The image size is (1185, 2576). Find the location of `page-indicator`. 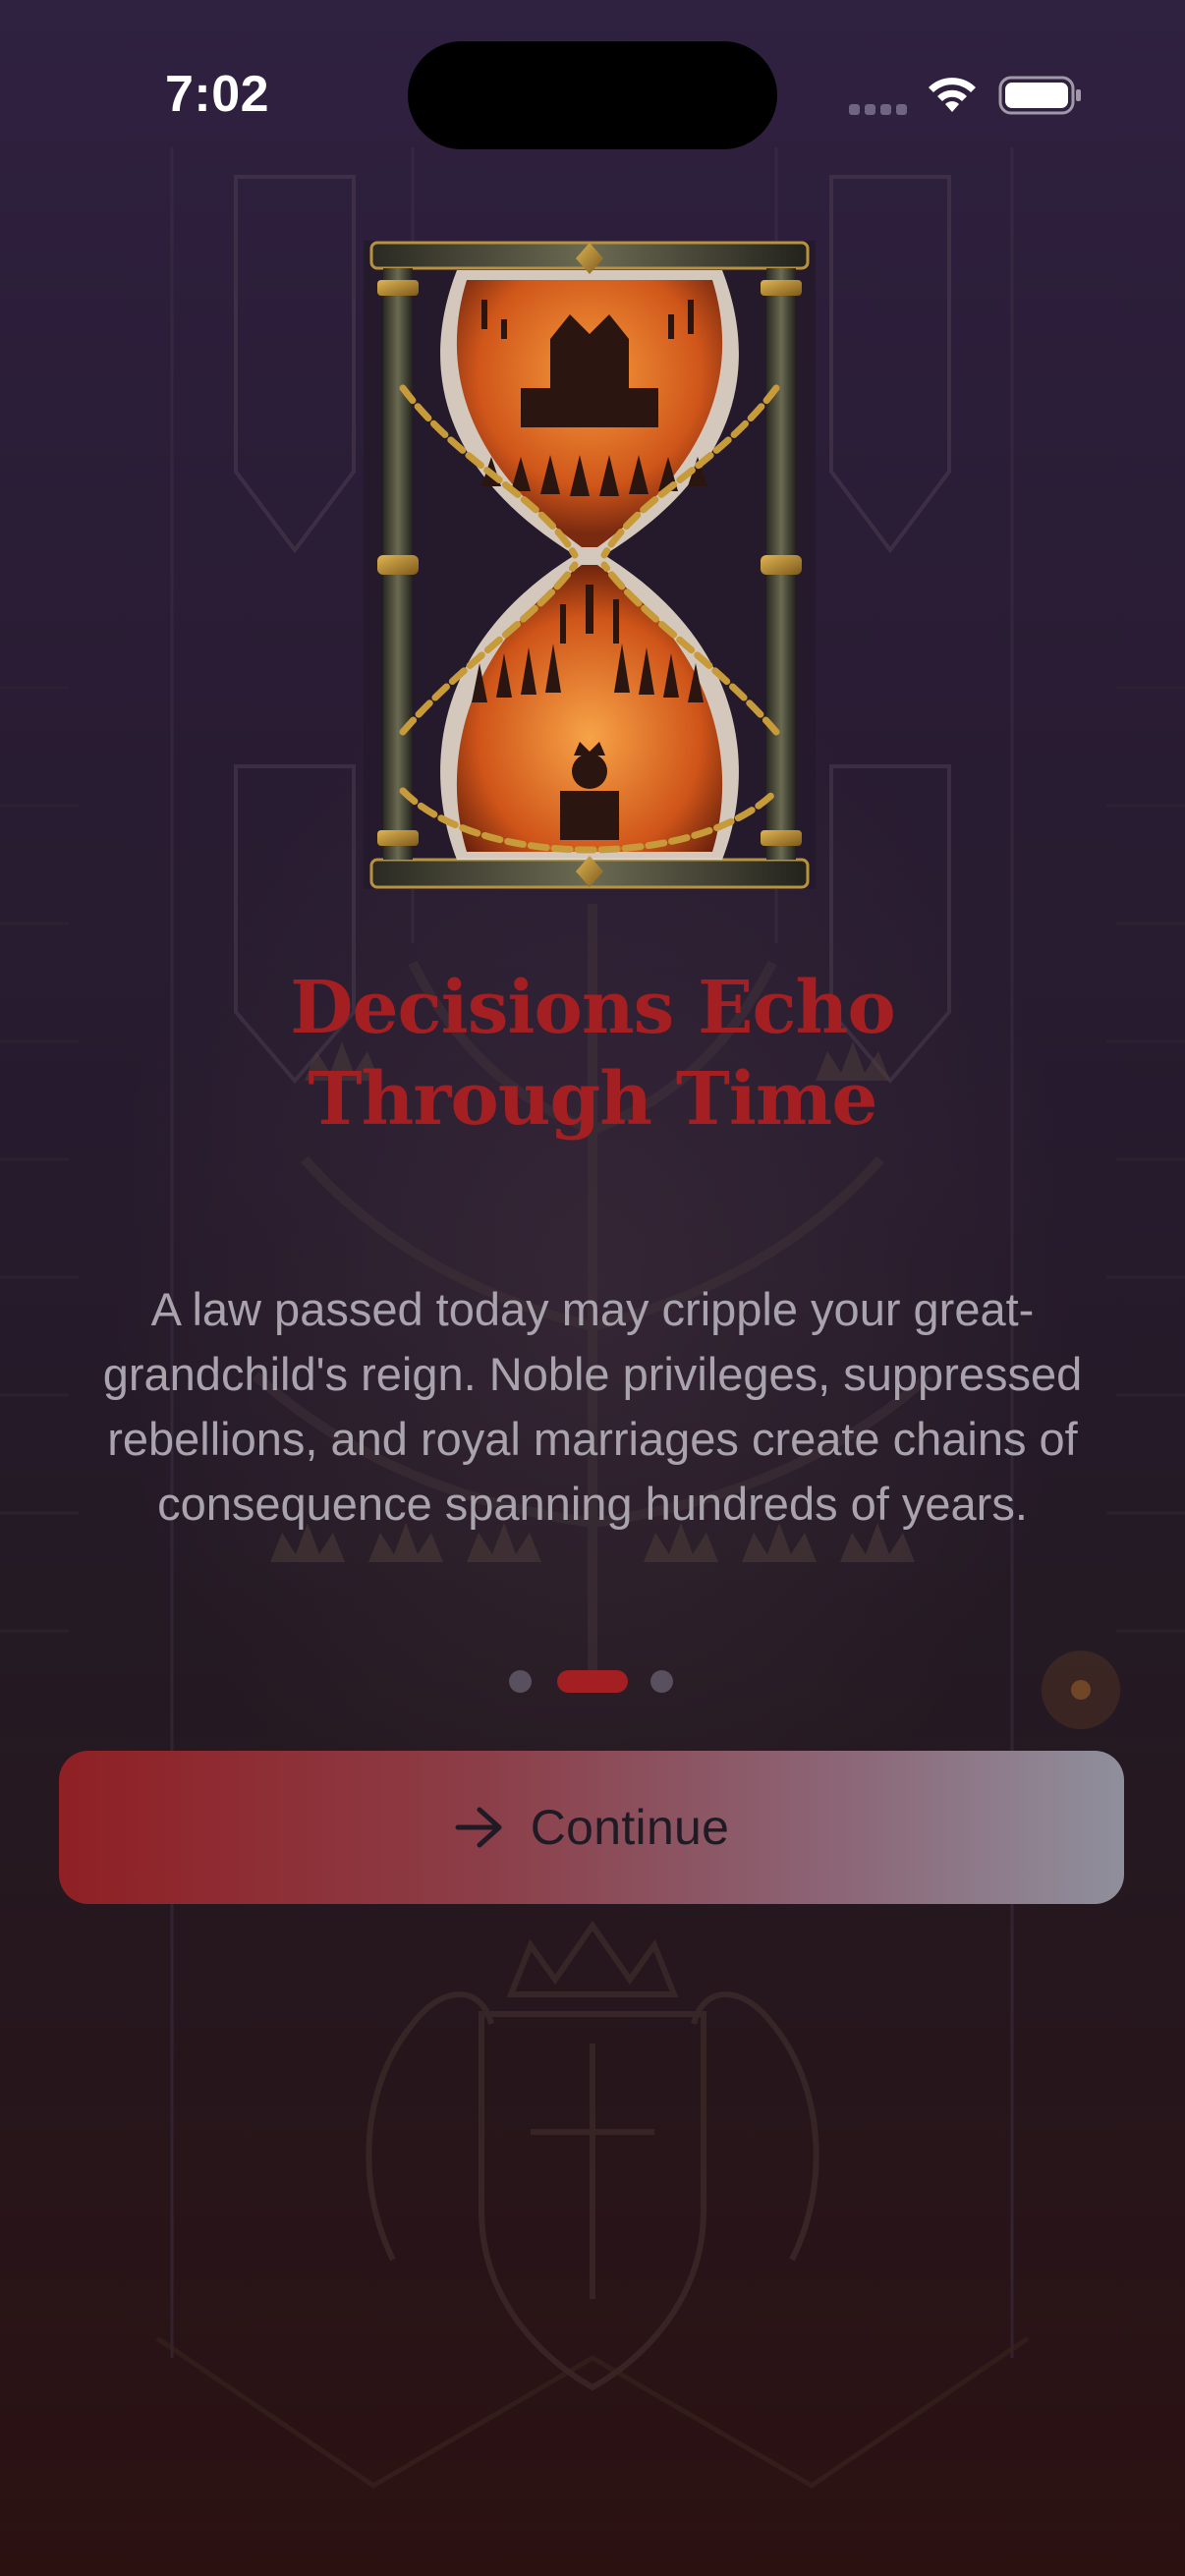

page-indicator is located at coordinates (592, 1682).